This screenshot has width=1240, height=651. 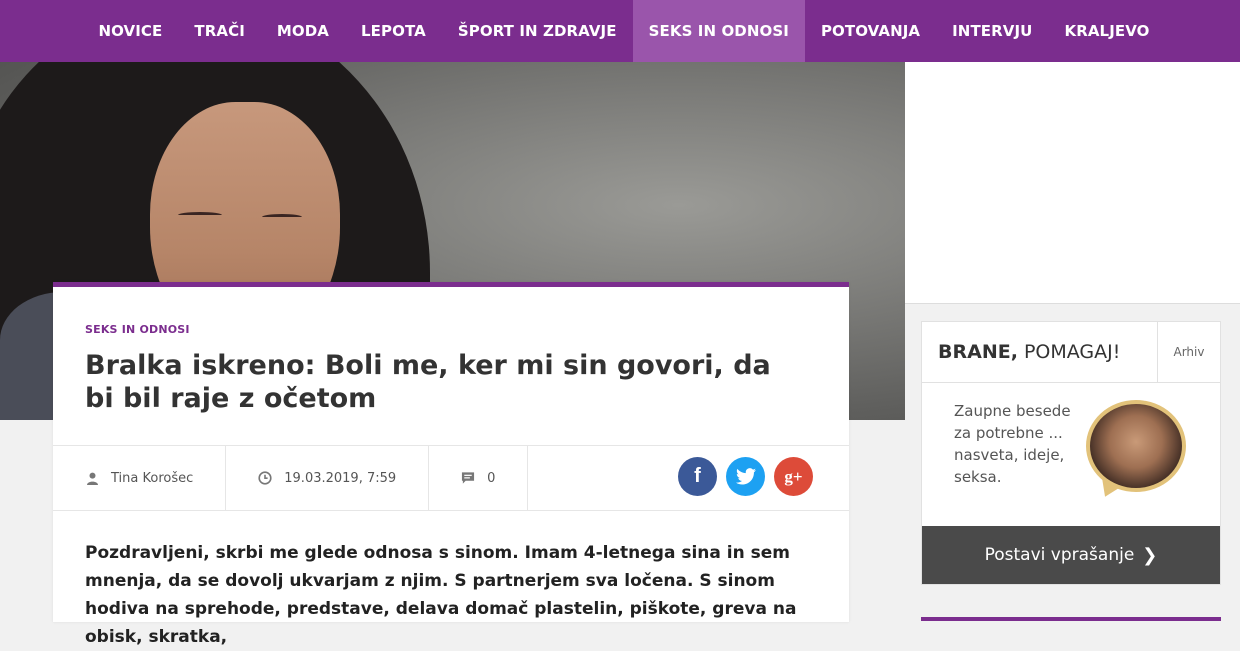 I want to click on share-buttons: f g+, so click(x=745, y=476).